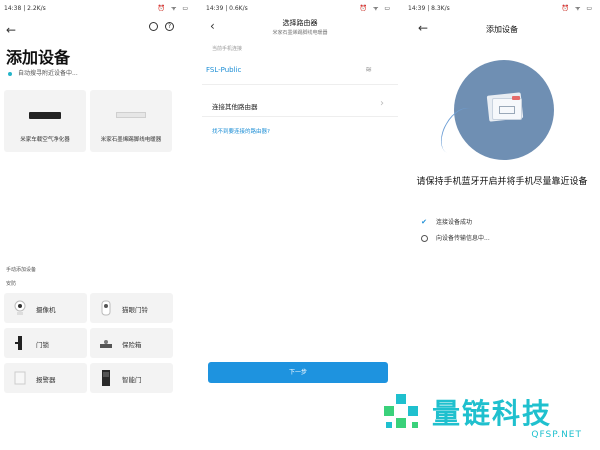  I want to click on other-router-label: 连接其他路由器, so click(235, 107).